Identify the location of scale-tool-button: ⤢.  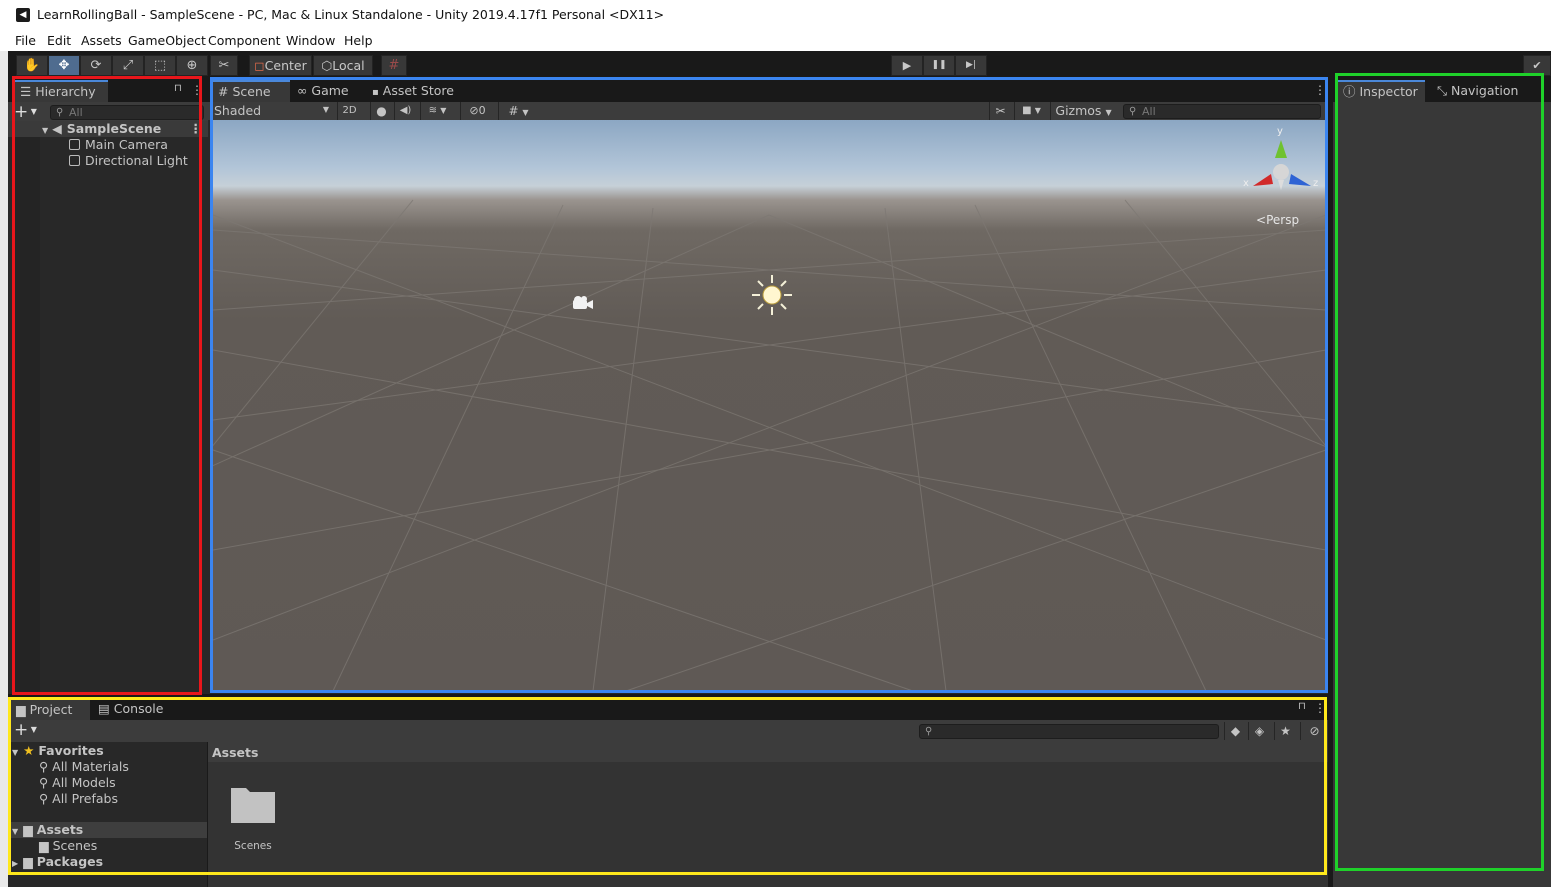
(128, 65).